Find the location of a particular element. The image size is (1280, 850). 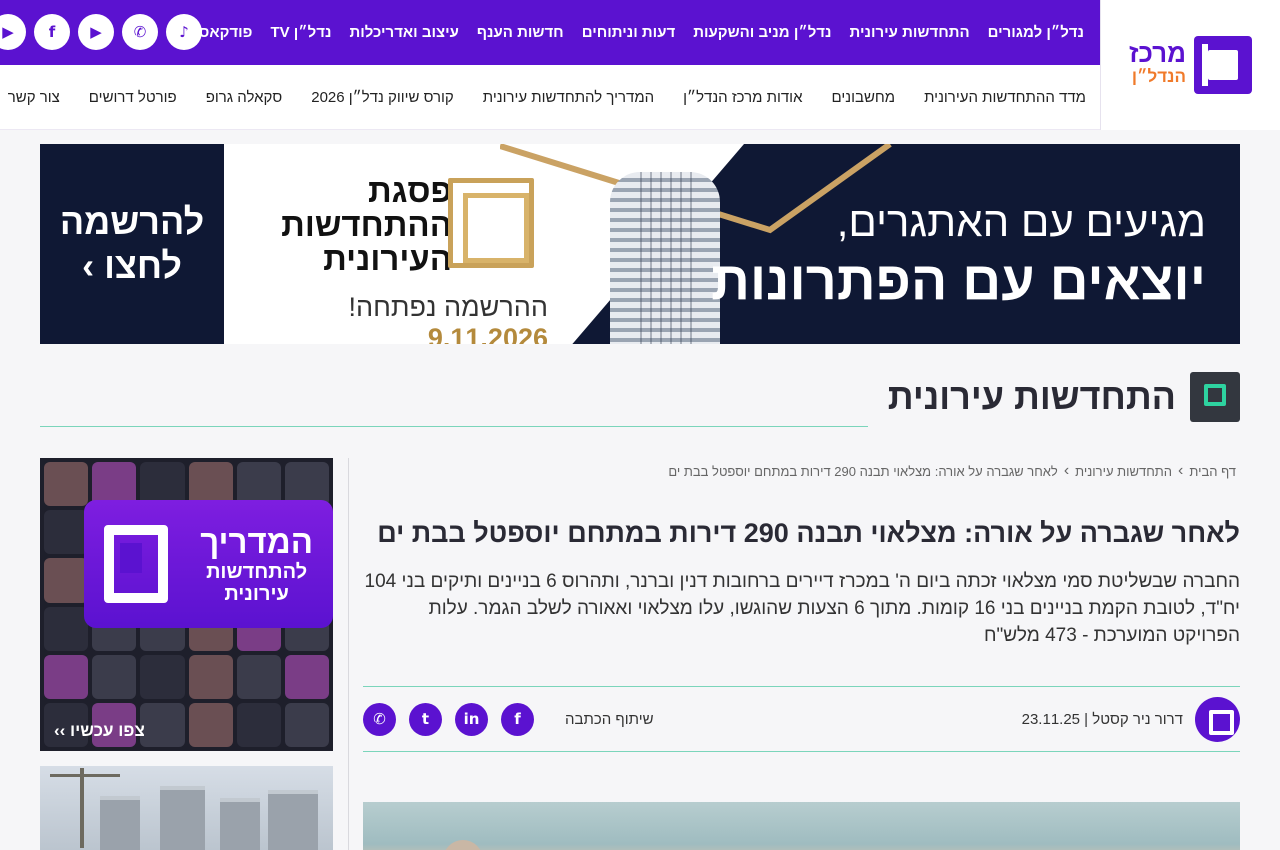

nav-calculators: מחשבונים is located at coordinates (864, 97).